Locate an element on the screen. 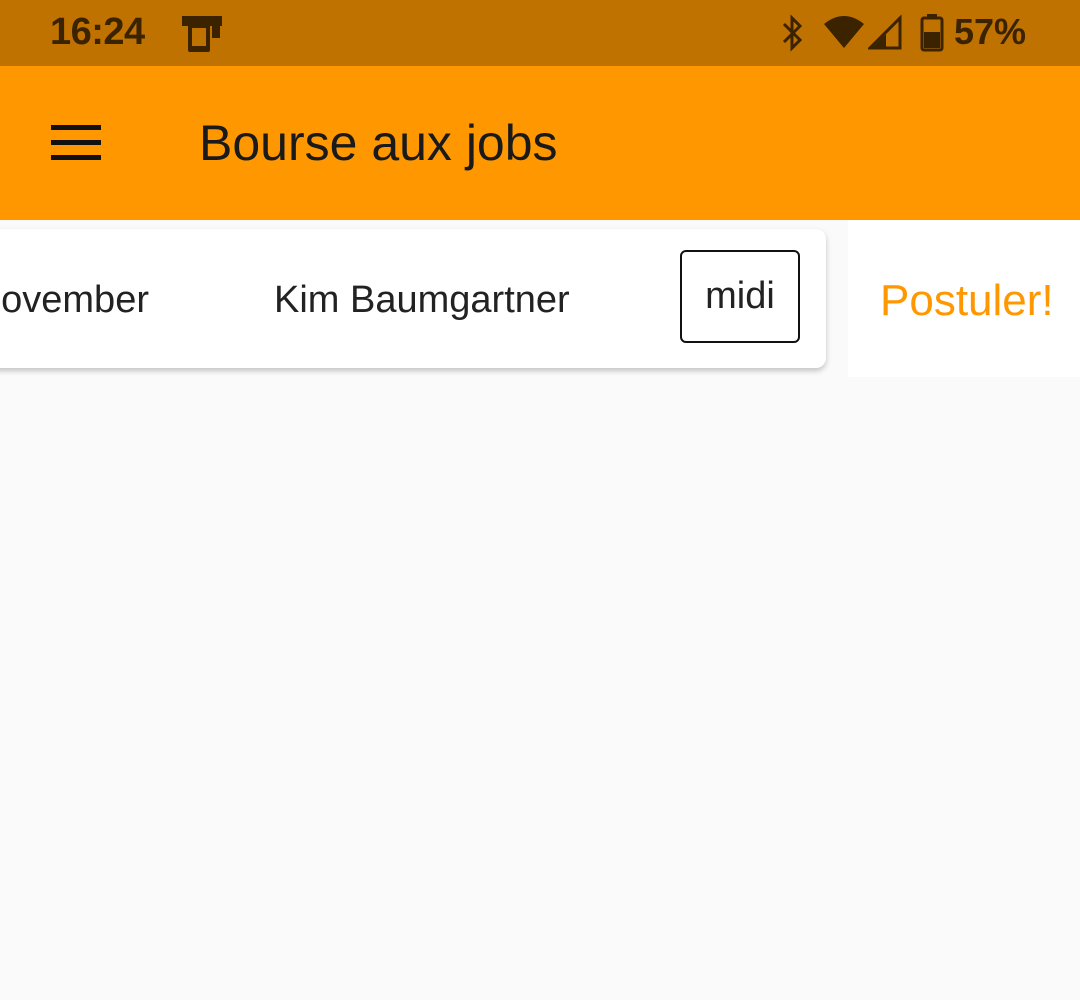  apply-button: Postuler! is located at coordinates (967, 301).